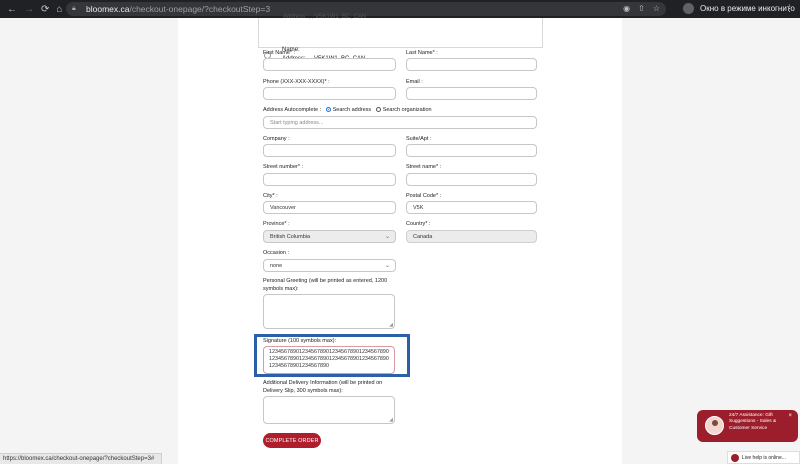 The image size is (800, 464). What do you see at coordinates (329, 207) in the screenshot?
I see `city-field: Vancouver` at bounding box center [329, 207].